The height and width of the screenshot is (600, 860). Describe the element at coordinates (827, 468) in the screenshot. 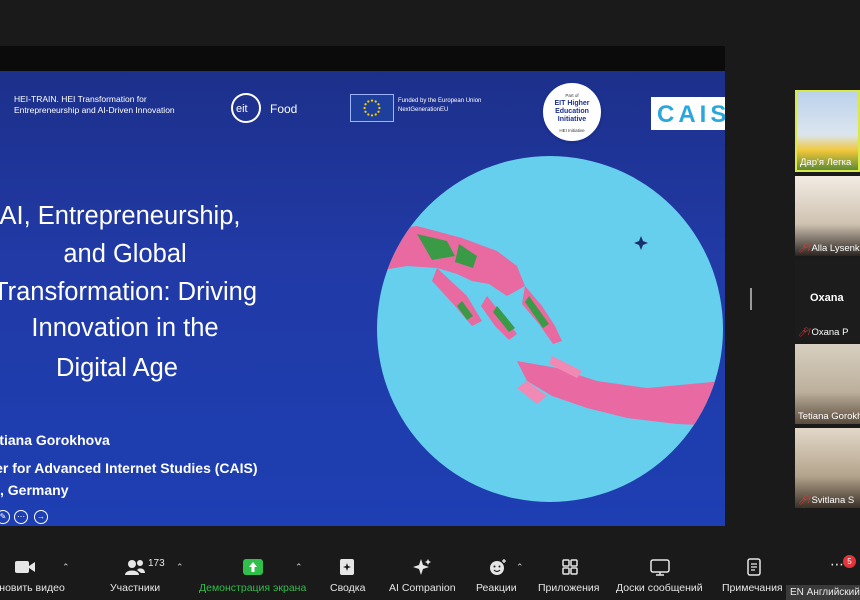

I see `participant-tile-svitlana: 🎤︎̸ Svitlana S` at that location.